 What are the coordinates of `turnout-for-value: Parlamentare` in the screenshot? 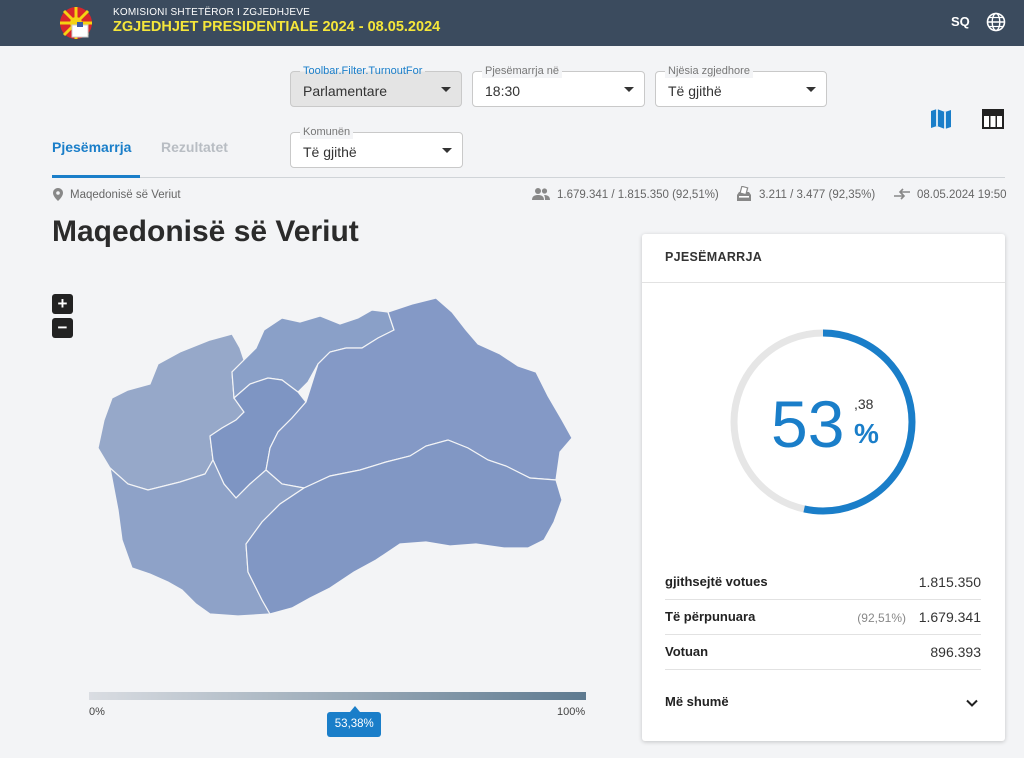 It's located at (345, 91).